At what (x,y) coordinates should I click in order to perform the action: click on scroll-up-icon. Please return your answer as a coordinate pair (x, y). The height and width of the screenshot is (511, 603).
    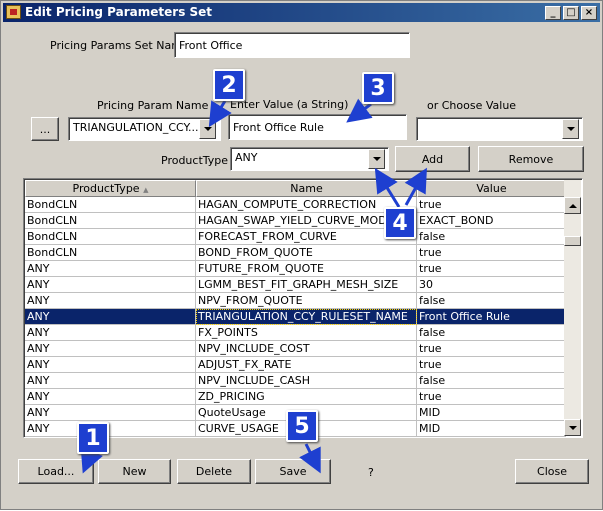
    Looking at the image, I should click on (572, 205).